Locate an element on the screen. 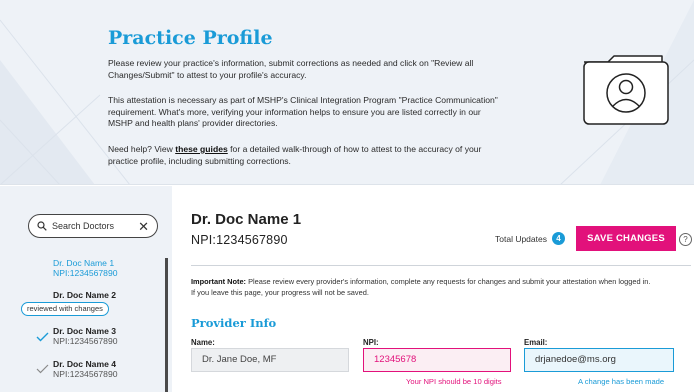 The height and width of the screenshot is (392, 694). email-change-message: A change has been made is located at coordinates (621, 381).